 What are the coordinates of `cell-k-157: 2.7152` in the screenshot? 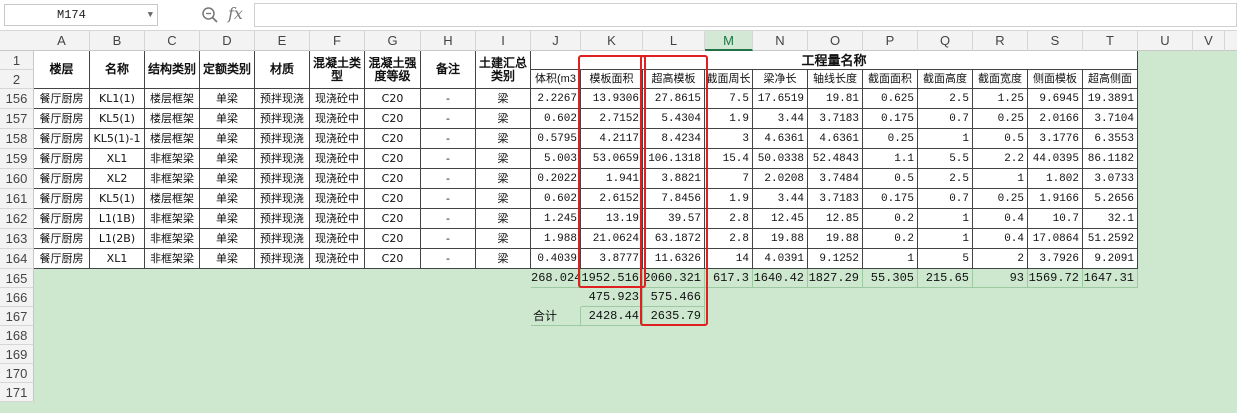 It's located at (612, 119).